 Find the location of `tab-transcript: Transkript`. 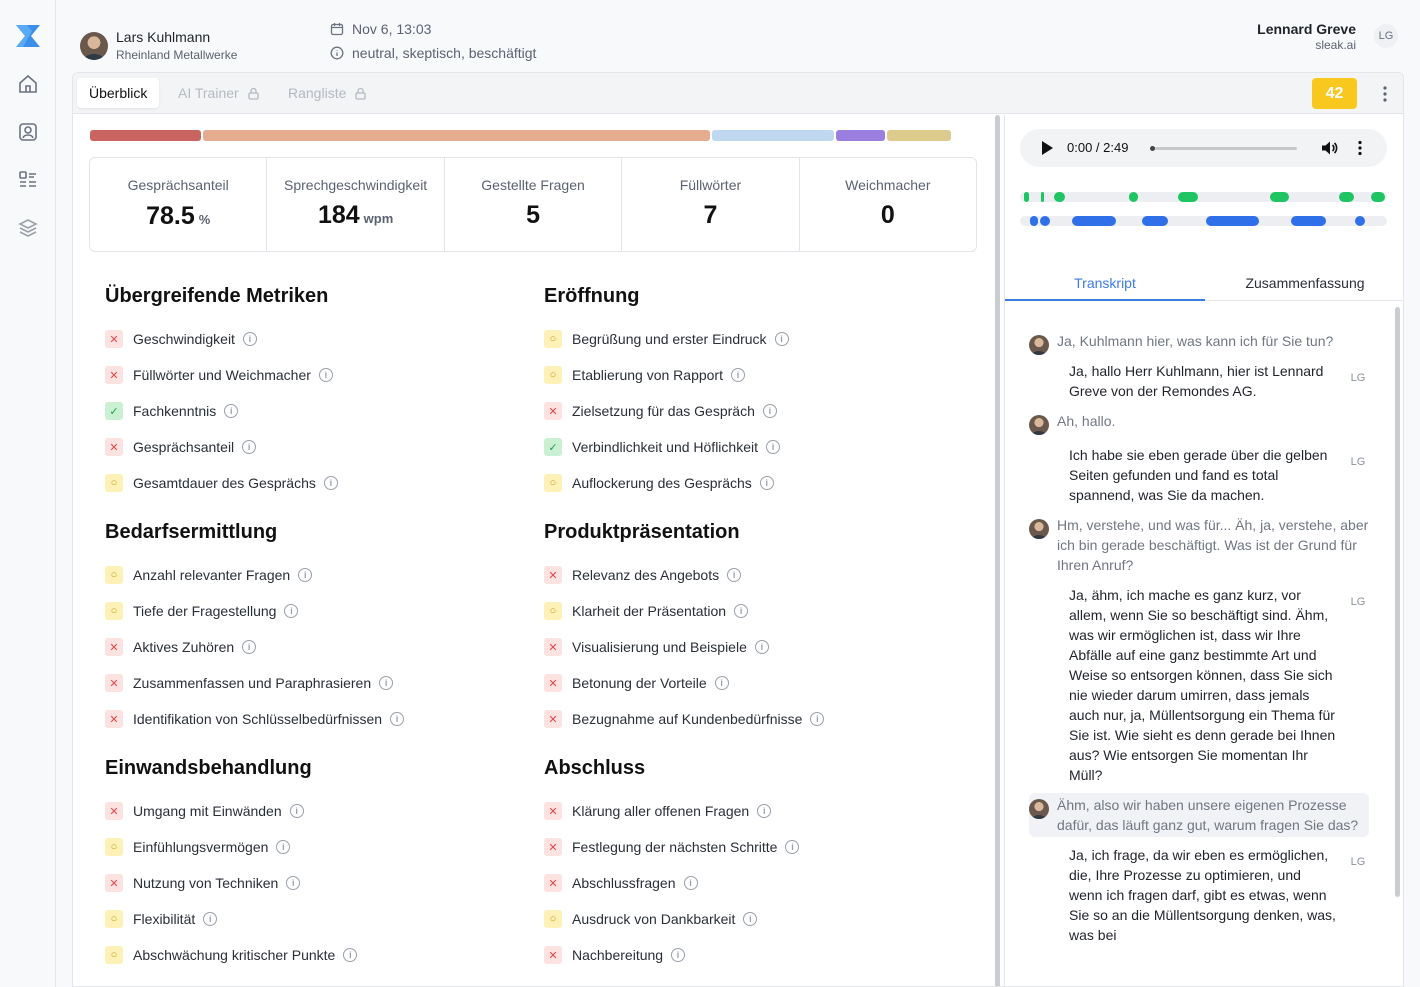

tab-transcript: Transkript is located at coordinates (1105, 283).